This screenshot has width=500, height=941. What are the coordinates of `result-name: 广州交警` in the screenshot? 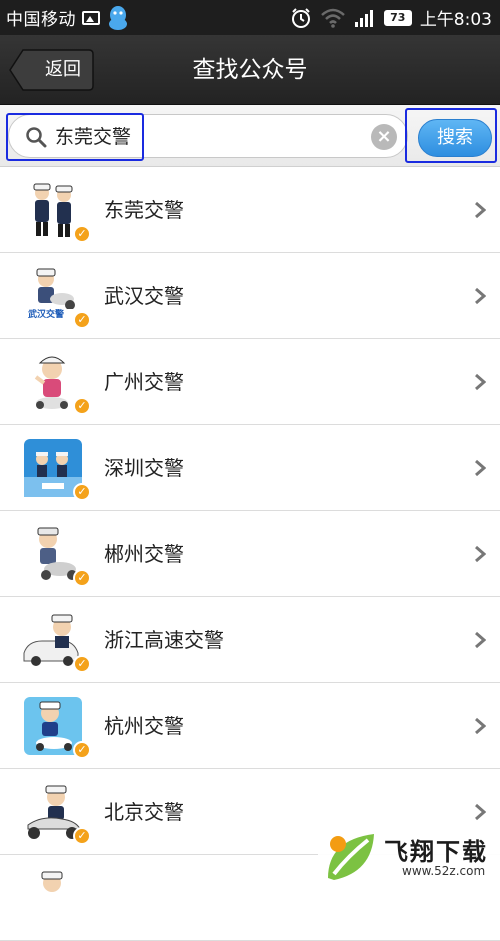 It's located at (144, 382).